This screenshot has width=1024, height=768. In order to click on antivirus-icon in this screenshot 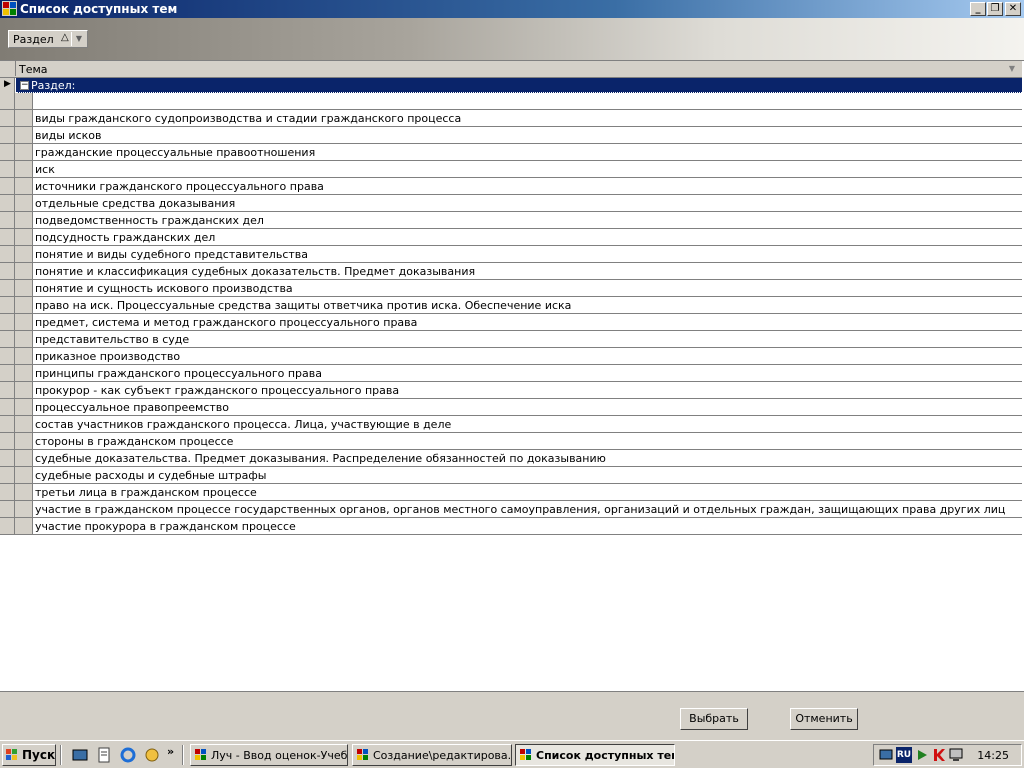, I will do `click(939, 755)`.